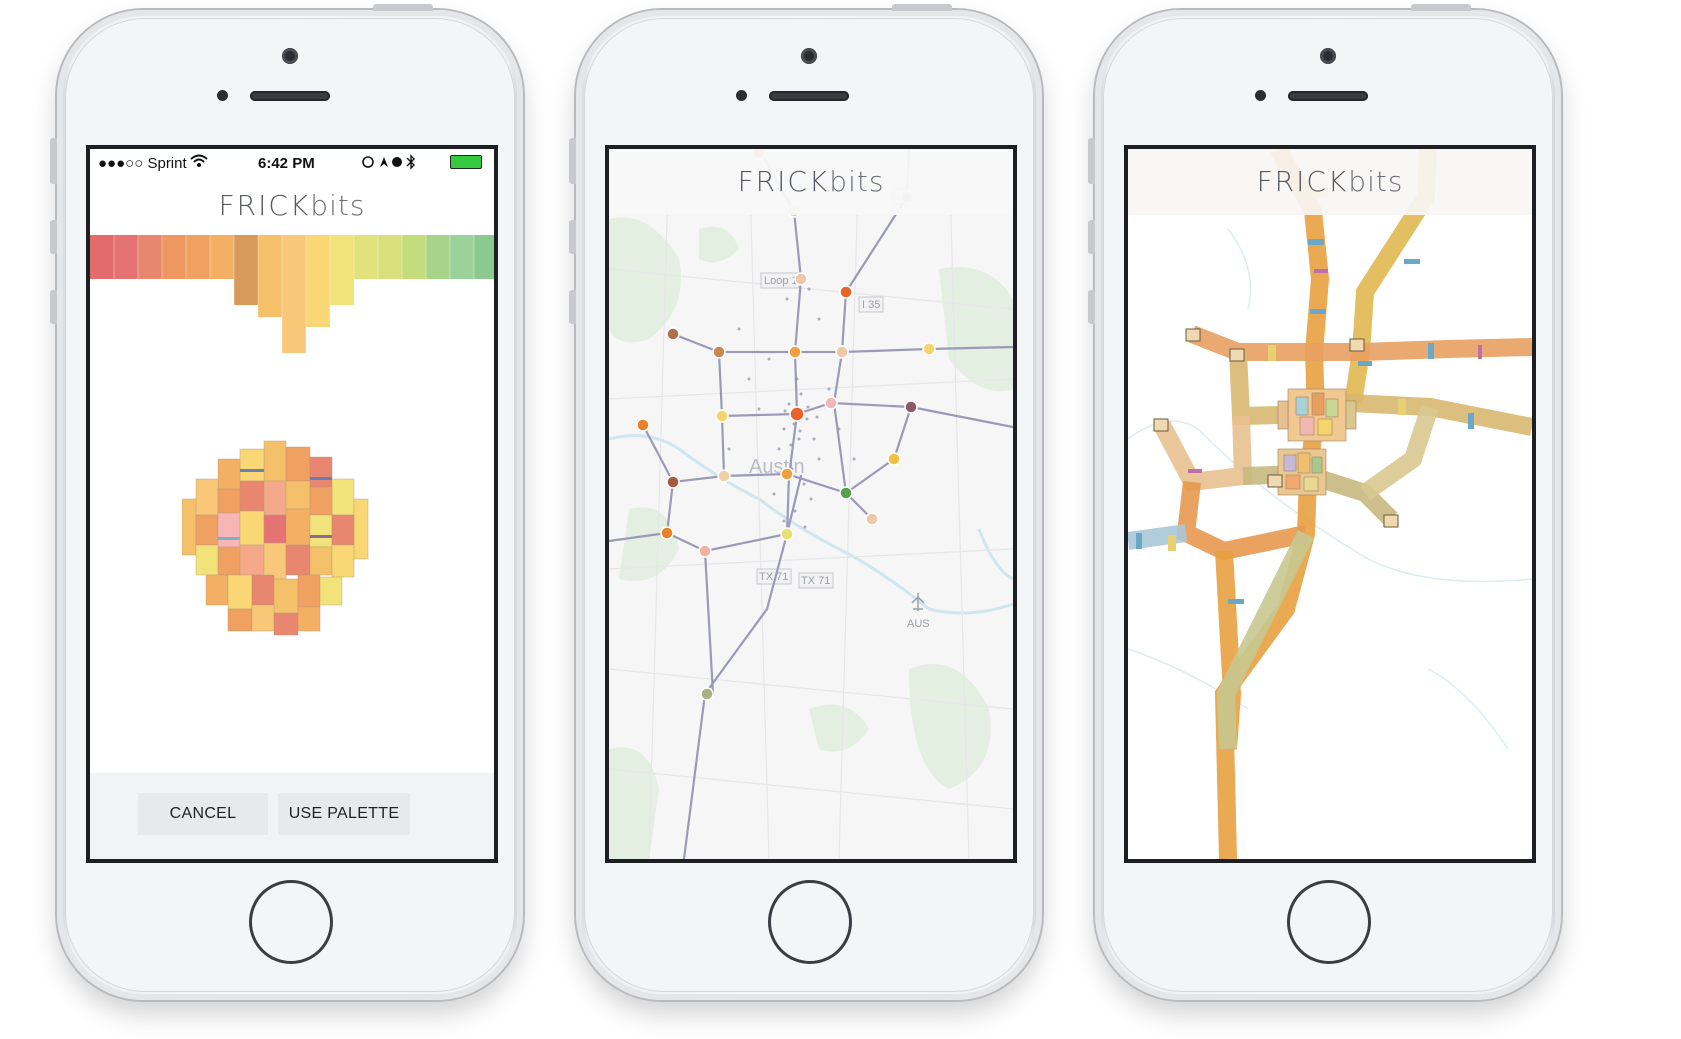  I want to click on wifi-icon, so click(199, 163).